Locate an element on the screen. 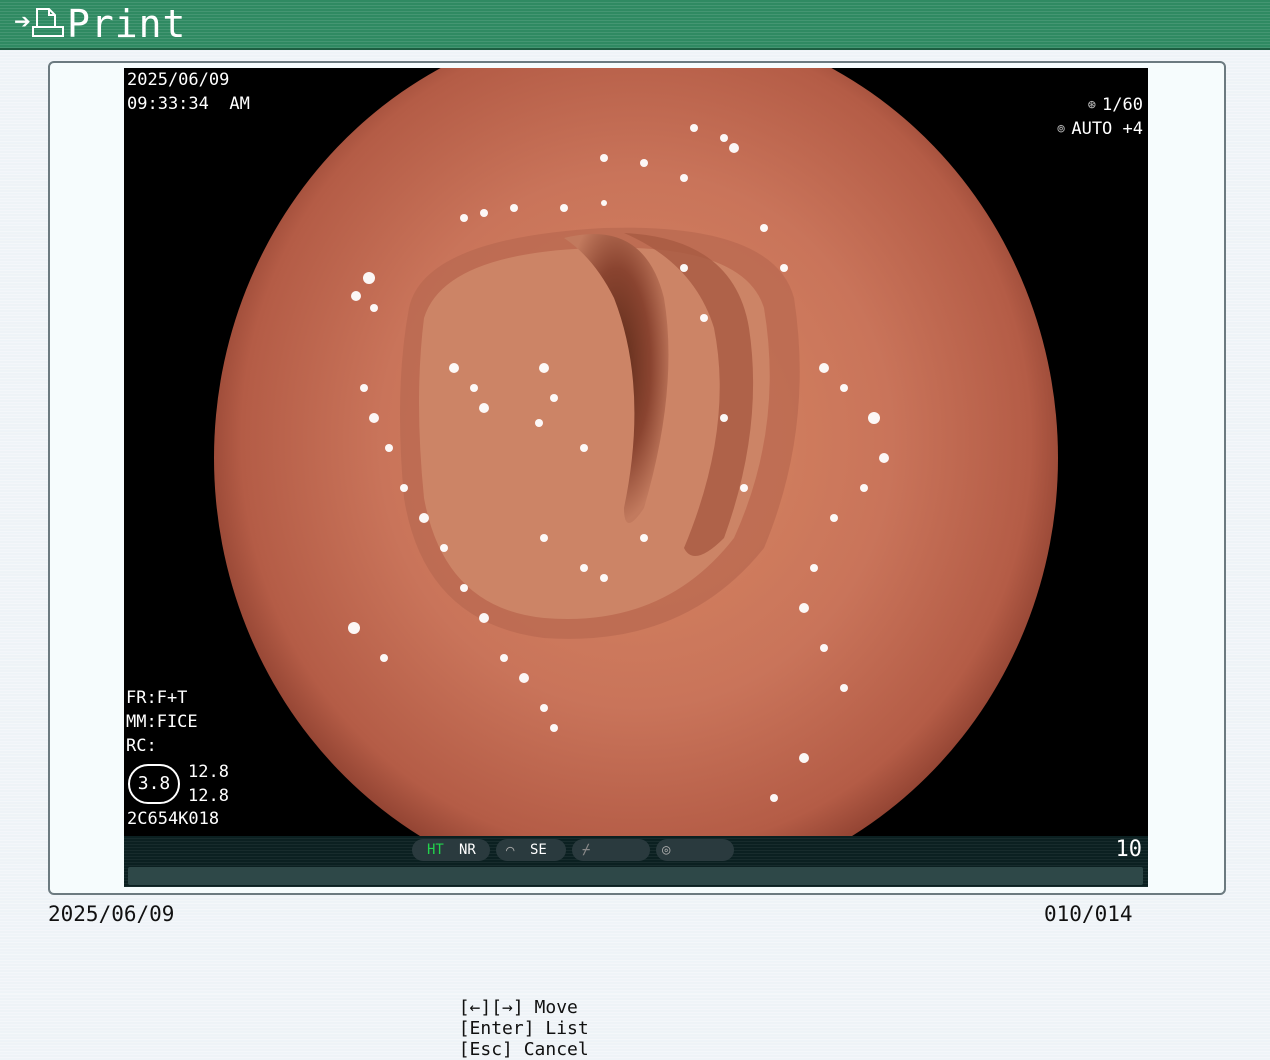 This screenshot has width=1270, height=1060. serial-number: 2C654K018 is located at coordinates (173, 819).